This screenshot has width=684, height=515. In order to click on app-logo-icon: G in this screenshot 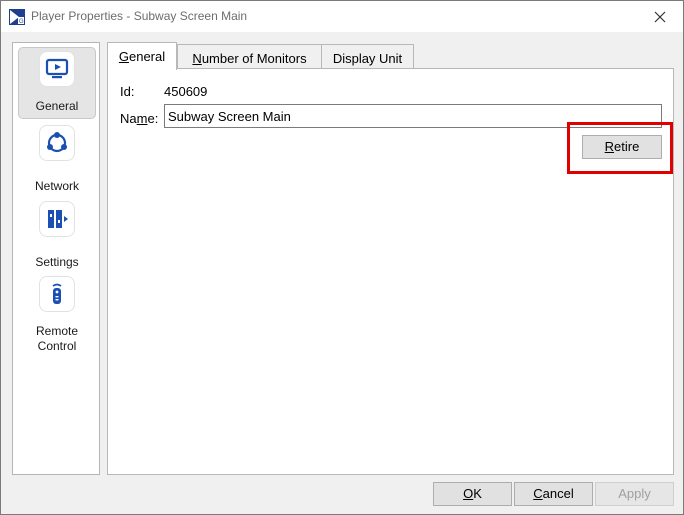, I will do `click(17, 17)`.